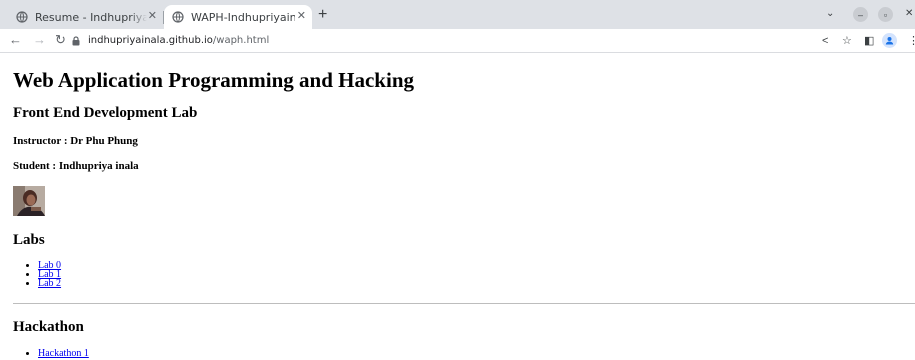  What do you see at coordinates (29, 201) in the screenshot?
I see `student-photo` at bounding box center [29, 201].